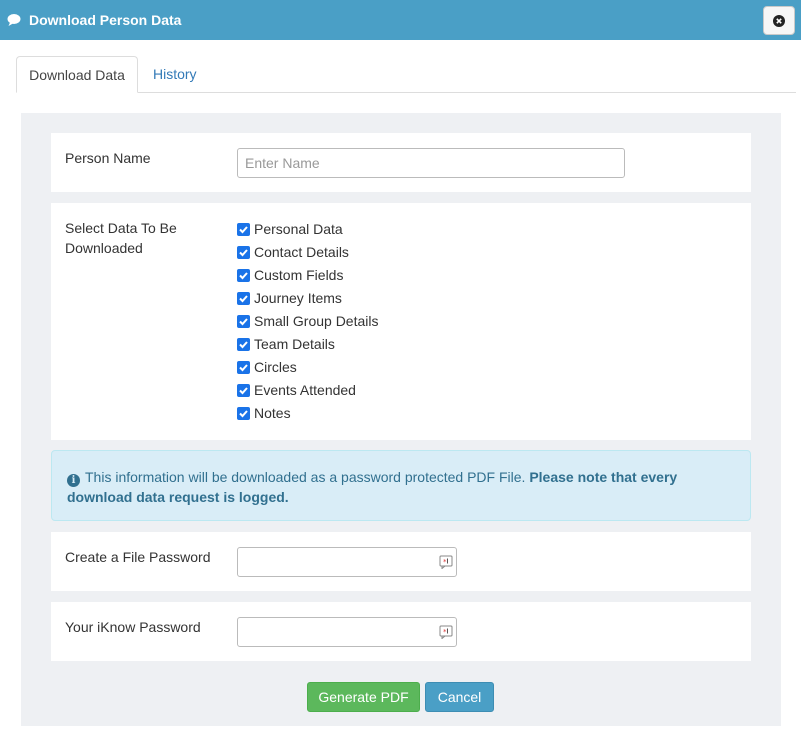 This screenshot has width=801, height=751. What do you see at coordinates (298, 229) in the screenshot?
I see `checkbox-label: Personal Data` at bounding box center [298, 229].